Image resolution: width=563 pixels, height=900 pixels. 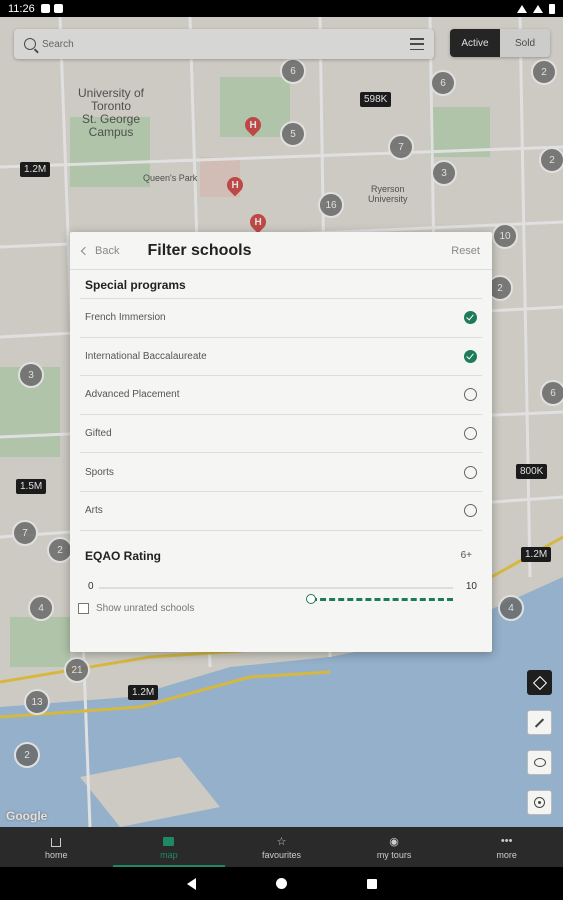 I want to click on eqao-slider: 0 10, so click(x=281, y=589).